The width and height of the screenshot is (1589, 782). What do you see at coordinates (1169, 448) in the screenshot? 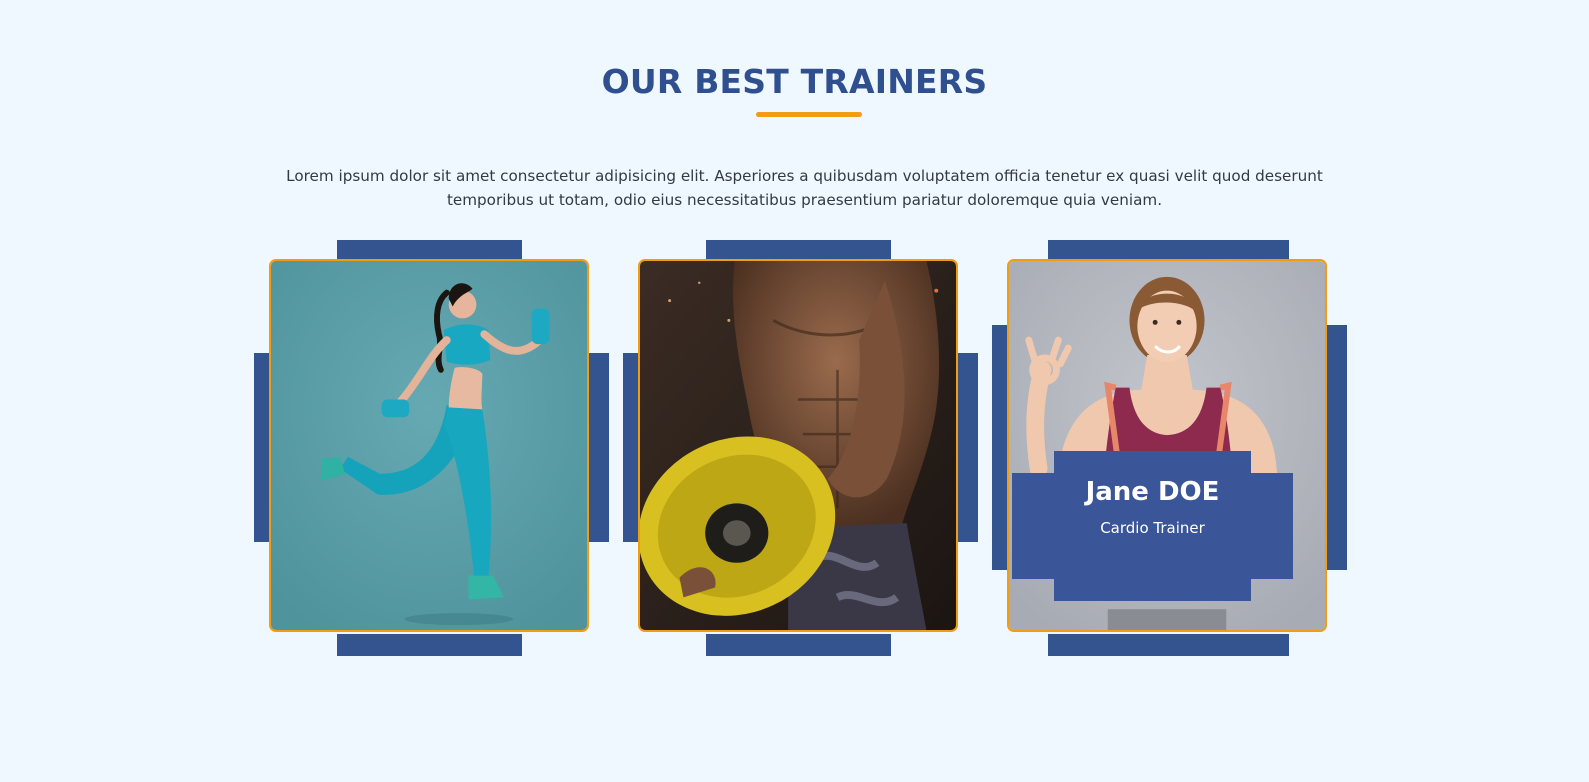
I see `trainer-card: Jane DOE Cardio Trainer` at bounding box center [1169, 448].